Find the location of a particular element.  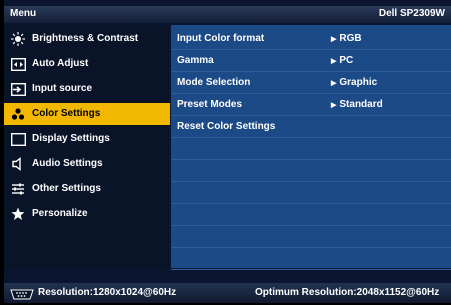

menu-item-audio-settings: Audio Settings is located at coordinates (87, 164).